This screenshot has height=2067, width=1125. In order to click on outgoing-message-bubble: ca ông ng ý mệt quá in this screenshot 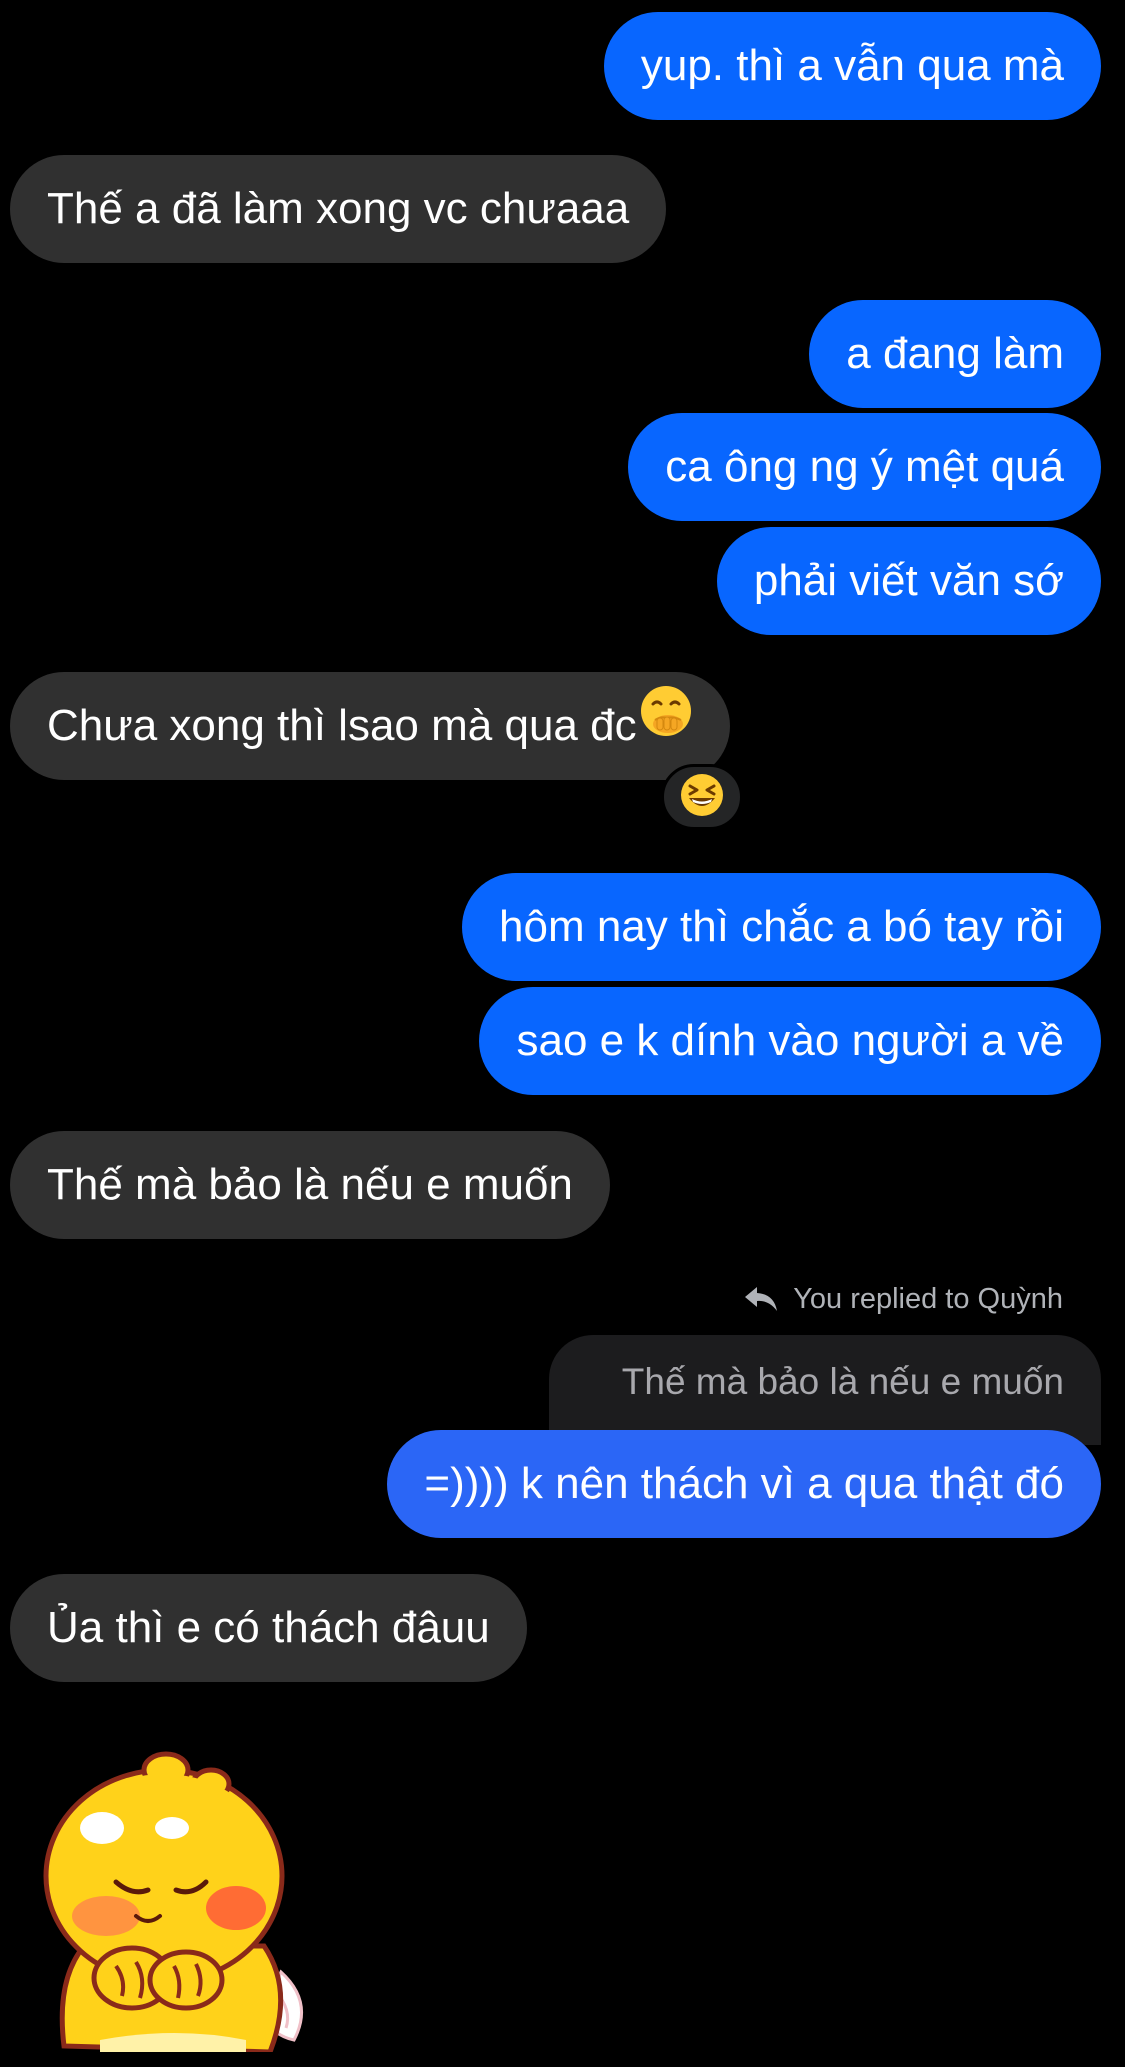, I will do `click(864, 467)`.